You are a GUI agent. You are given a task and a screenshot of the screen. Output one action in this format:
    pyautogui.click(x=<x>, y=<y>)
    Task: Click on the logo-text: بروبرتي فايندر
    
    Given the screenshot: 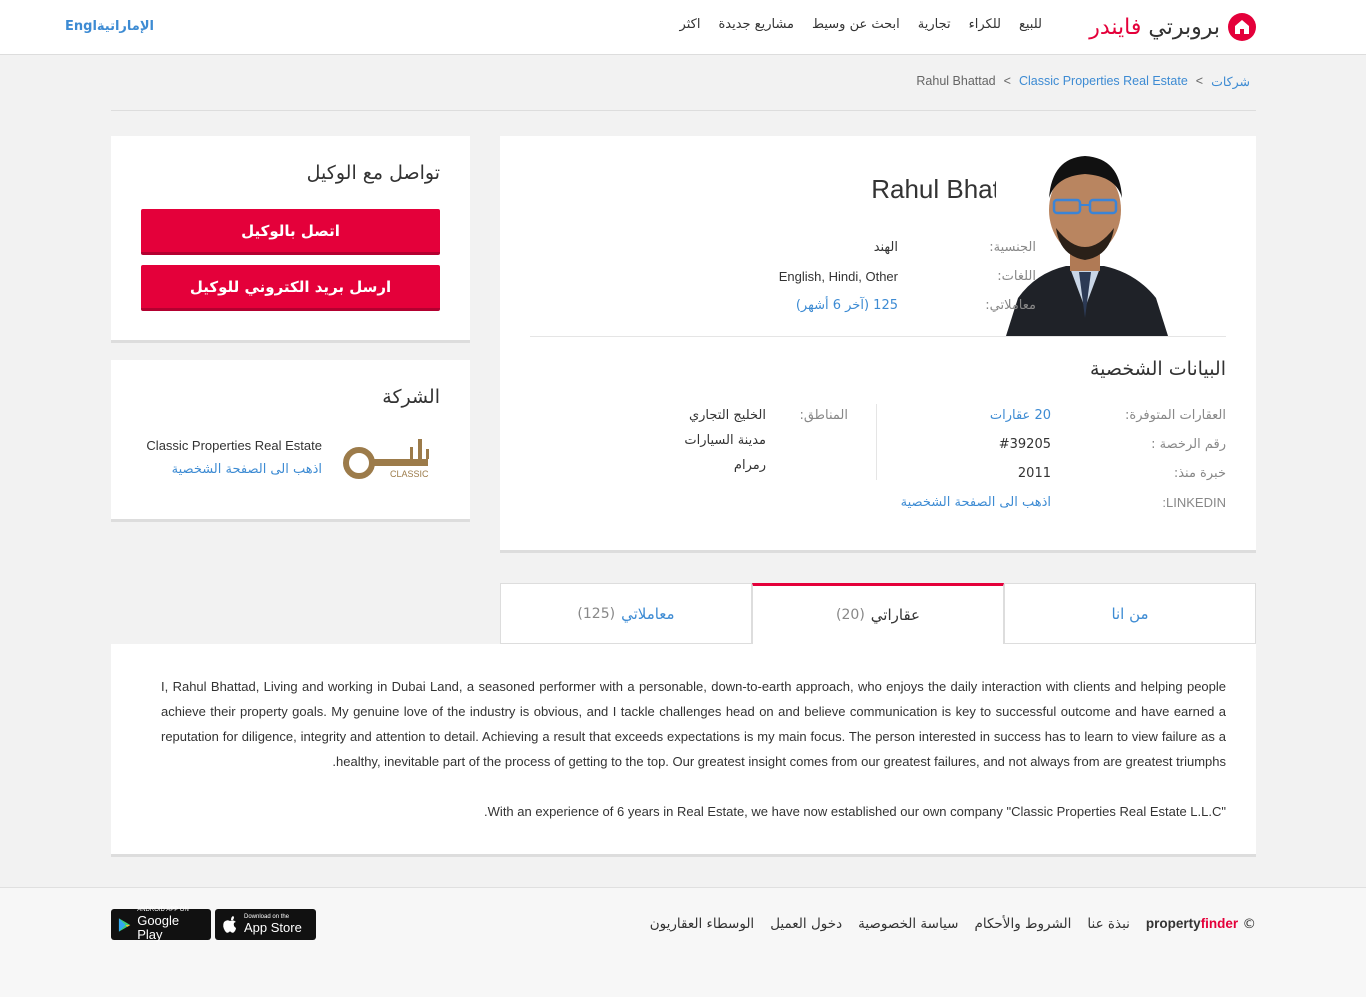 What is the action you would take?
    pyautogui.click(x=1154, y=27)
    